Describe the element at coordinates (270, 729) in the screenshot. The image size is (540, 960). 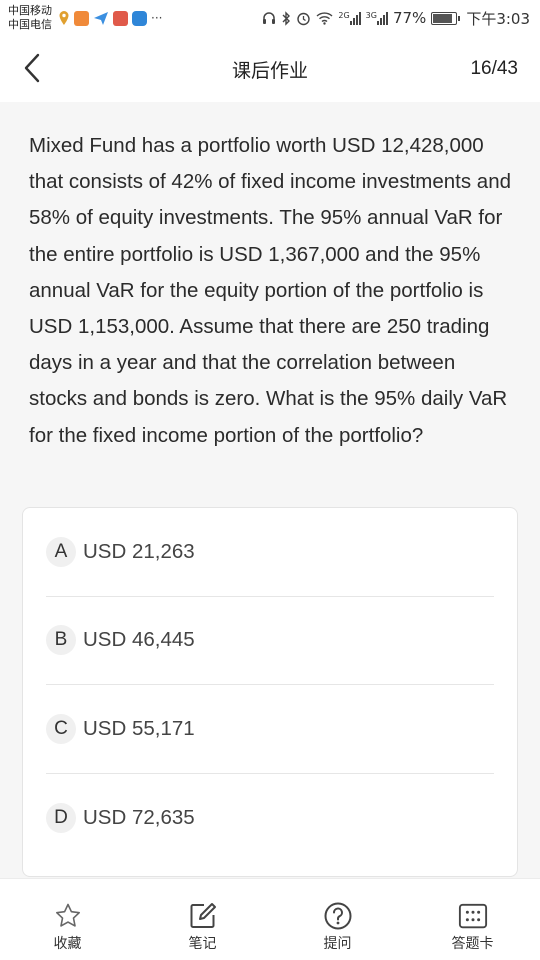
I see `option-c: C USD 55,171` at that location.